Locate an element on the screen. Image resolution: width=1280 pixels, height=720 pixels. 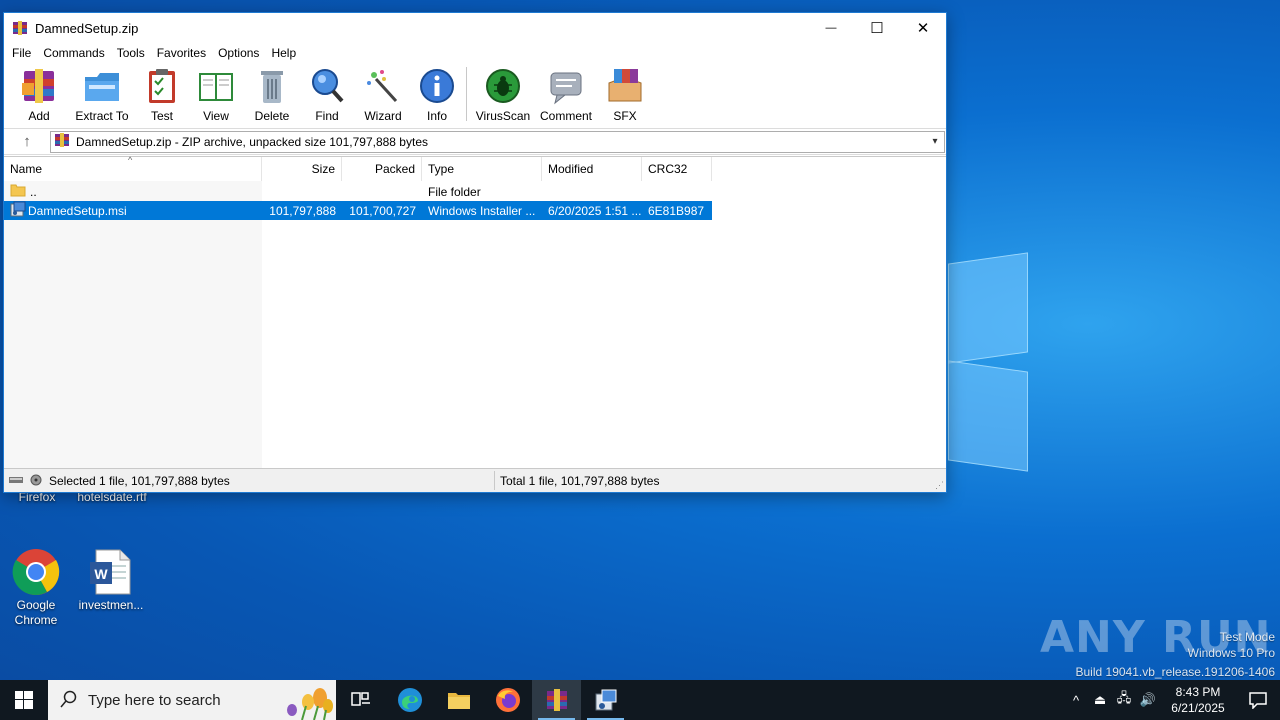
system-tray: ^ ⏏ 🖧 🔊 8:43 PM 6/21/2025 is located at coordinates (1172, 700).